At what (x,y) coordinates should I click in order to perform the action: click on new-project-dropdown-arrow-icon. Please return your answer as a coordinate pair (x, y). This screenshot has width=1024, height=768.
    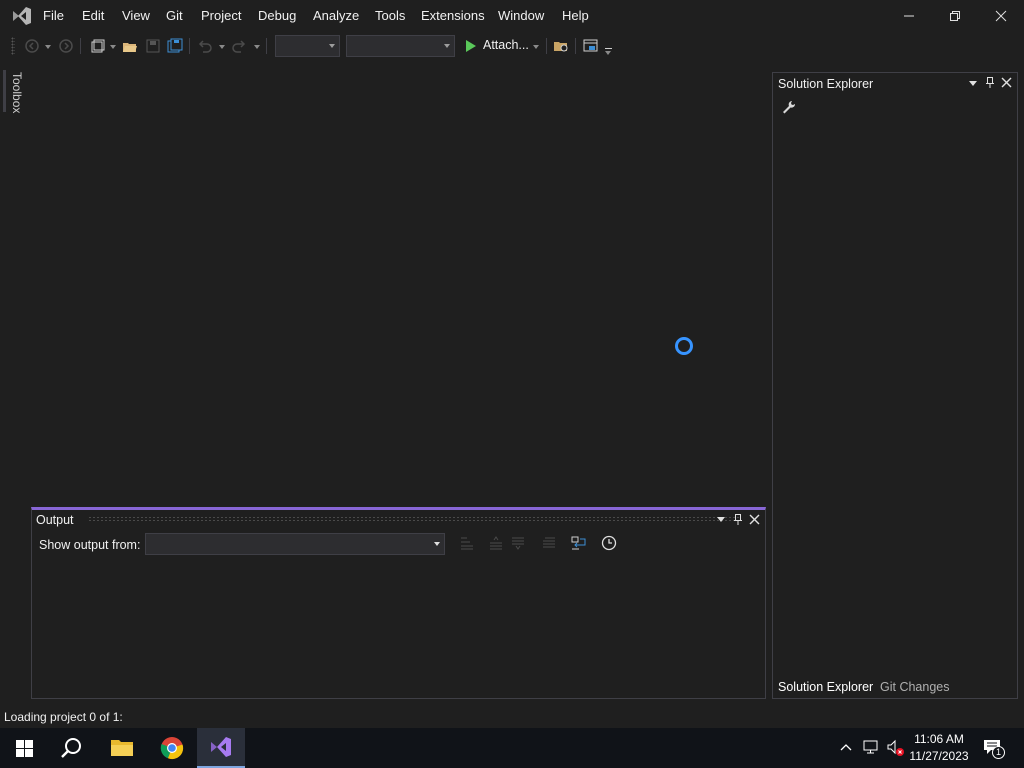
    Looking at the image, I should click on (113, 47).